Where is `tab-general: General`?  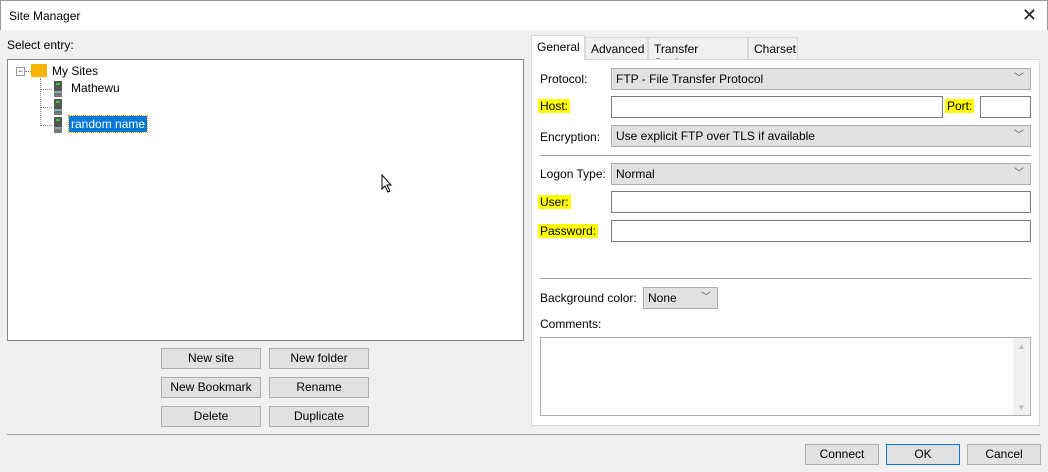 tab-general: General is located at coordinates (558, 47).